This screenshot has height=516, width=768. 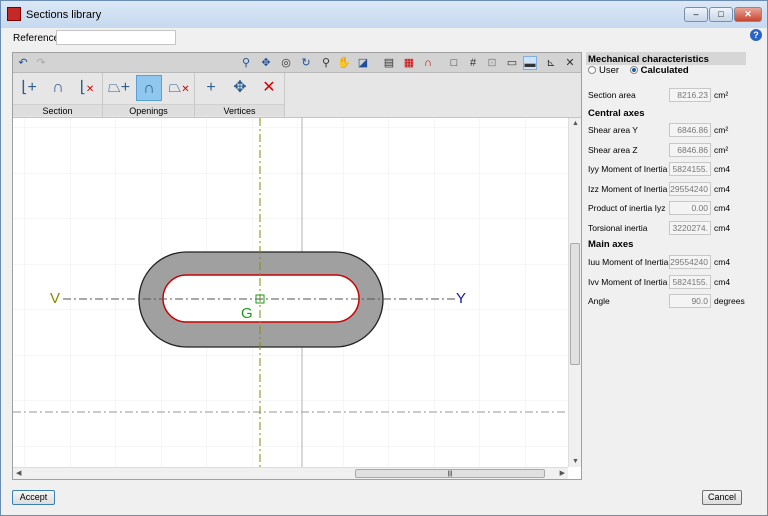 What do you see at coordinates (240, 88) in the screenshot?
I see `move-vertex-icon: ✥` at bounding box center [240, 88].